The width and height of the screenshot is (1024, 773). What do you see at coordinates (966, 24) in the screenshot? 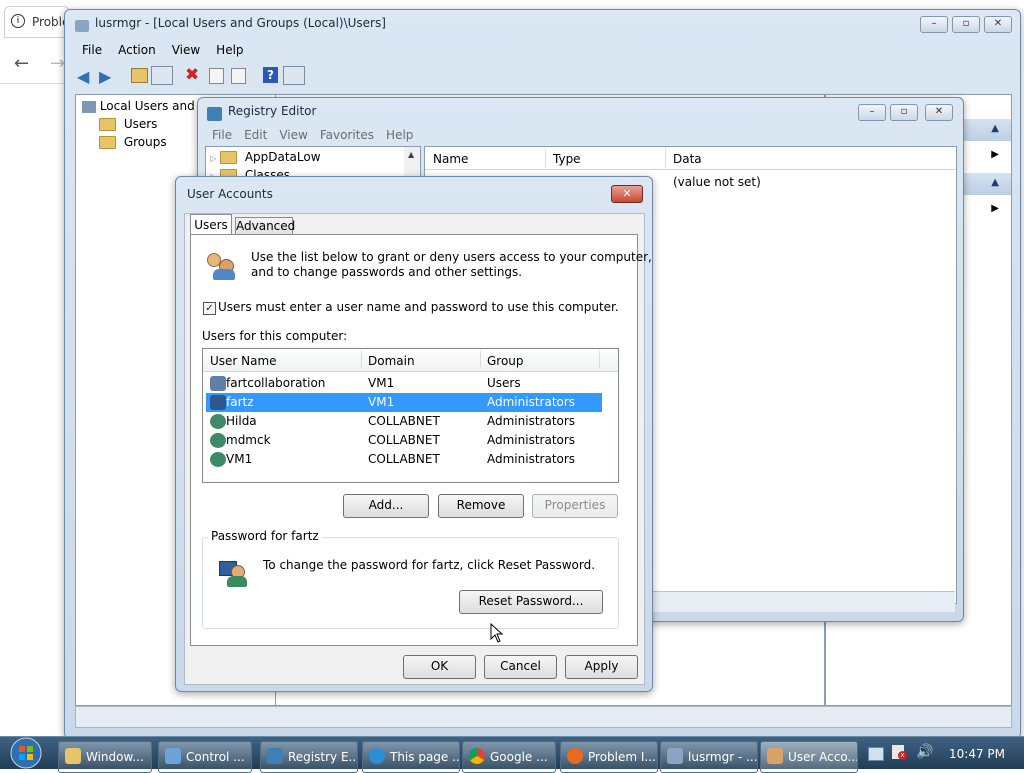
I see `maximize-button: ▫` at bounding box center [966, 24].